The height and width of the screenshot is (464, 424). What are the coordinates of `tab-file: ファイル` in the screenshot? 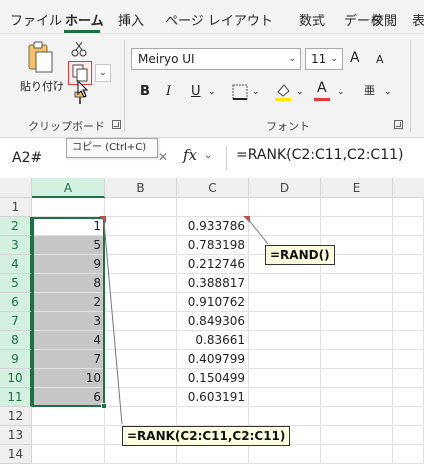 It's located at (36, 19).